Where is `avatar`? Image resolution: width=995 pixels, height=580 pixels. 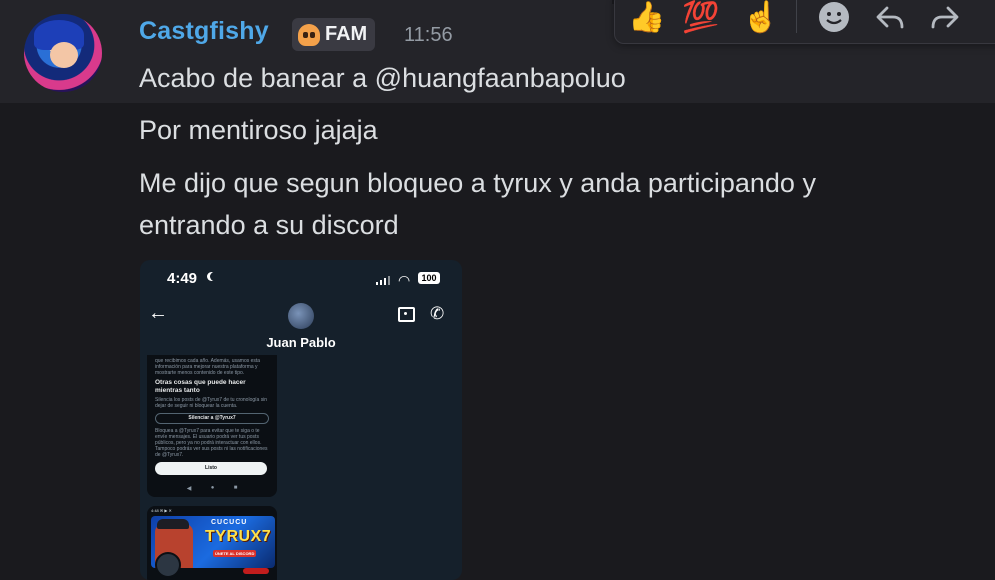 avatar is located at coordinates (63, 53).